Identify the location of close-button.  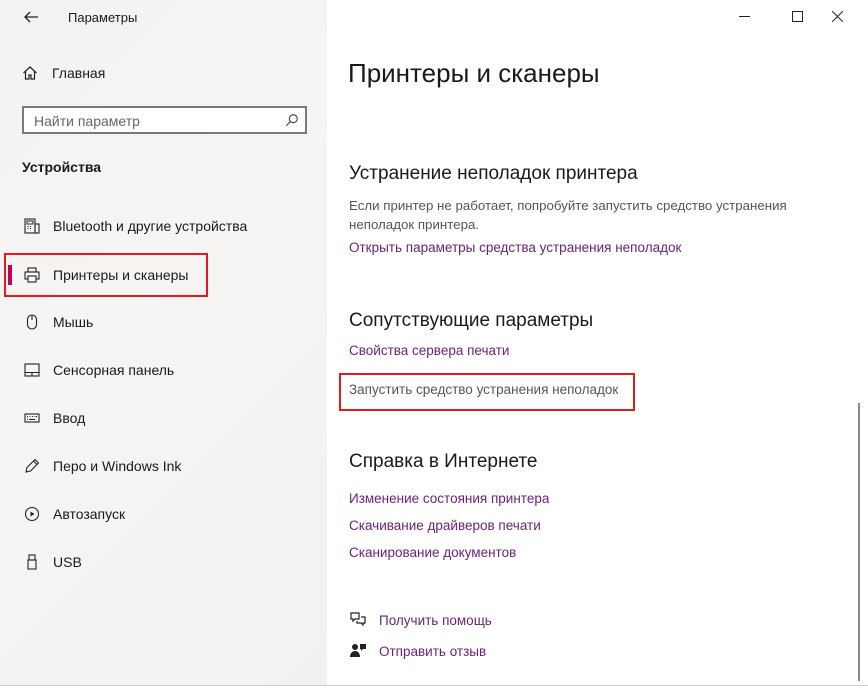
(837, 16).